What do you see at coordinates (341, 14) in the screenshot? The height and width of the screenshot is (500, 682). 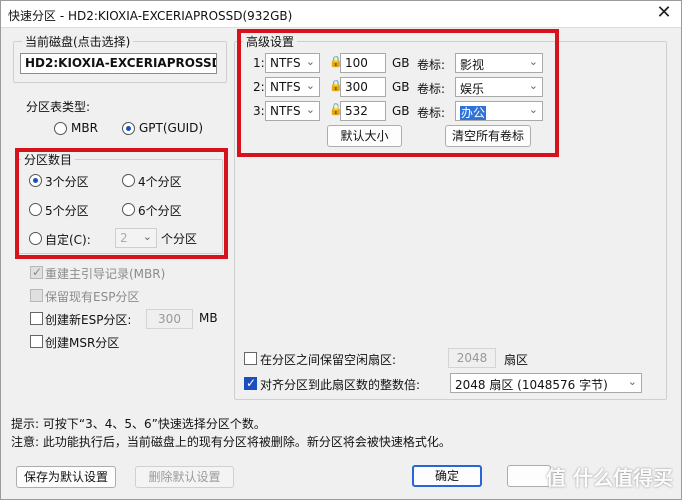 I see `title-bar: 快速分区 - HD2:KIOXIA-EXCERIAPROSSD(932GB) ✕` at bounding box center [341, 14].